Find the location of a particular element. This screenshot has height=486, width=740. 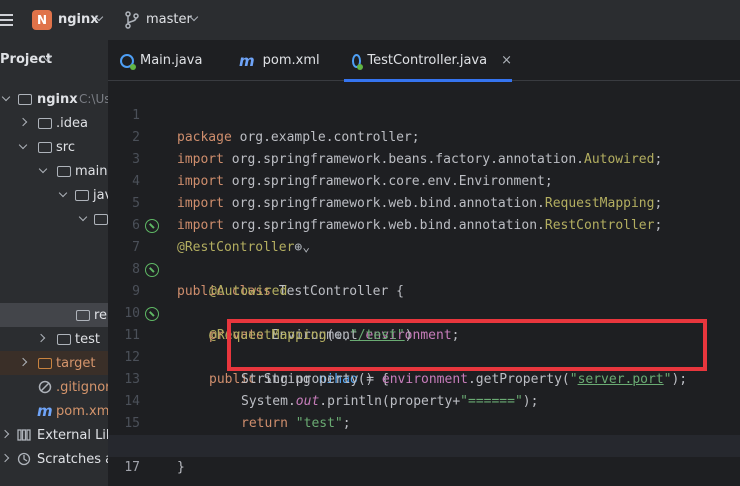

code-line: 16 } is located at coordinates (424, 444).